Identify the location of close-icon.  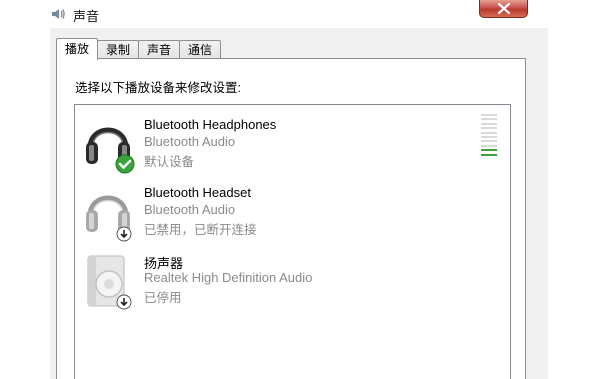
(504, 8).